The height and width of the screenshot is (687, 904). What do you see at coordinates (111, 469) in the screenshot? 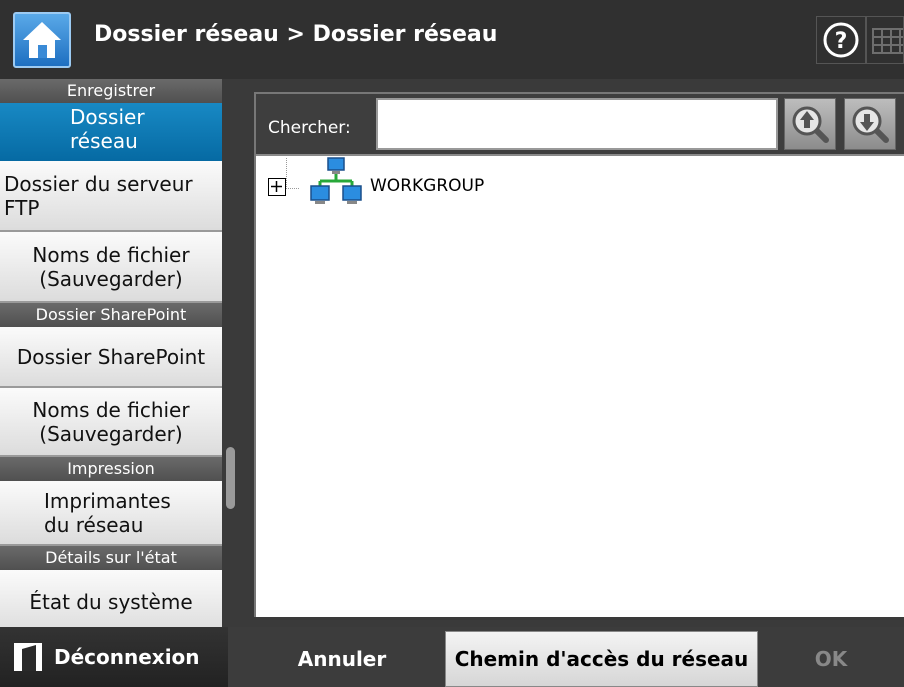
I see `sidebar-section-impression: Impression` at bounding box center [111, 469].